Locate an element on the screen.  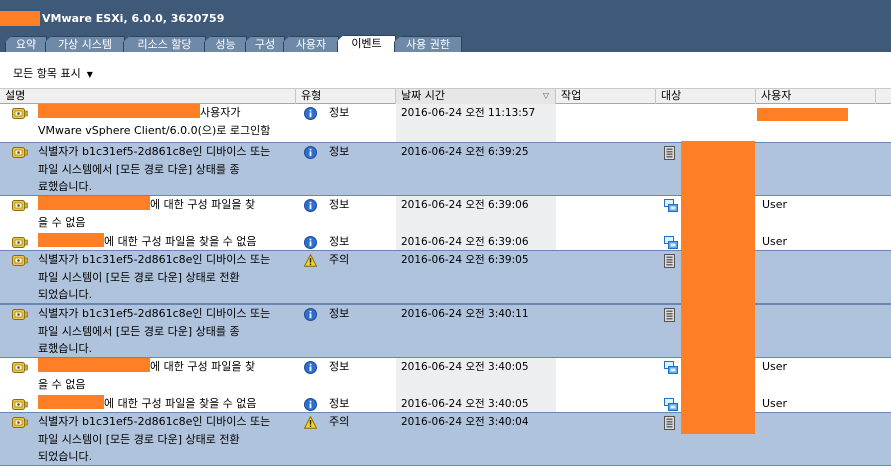
column-header-user: 사용자 is located at coordinates (816, 96).